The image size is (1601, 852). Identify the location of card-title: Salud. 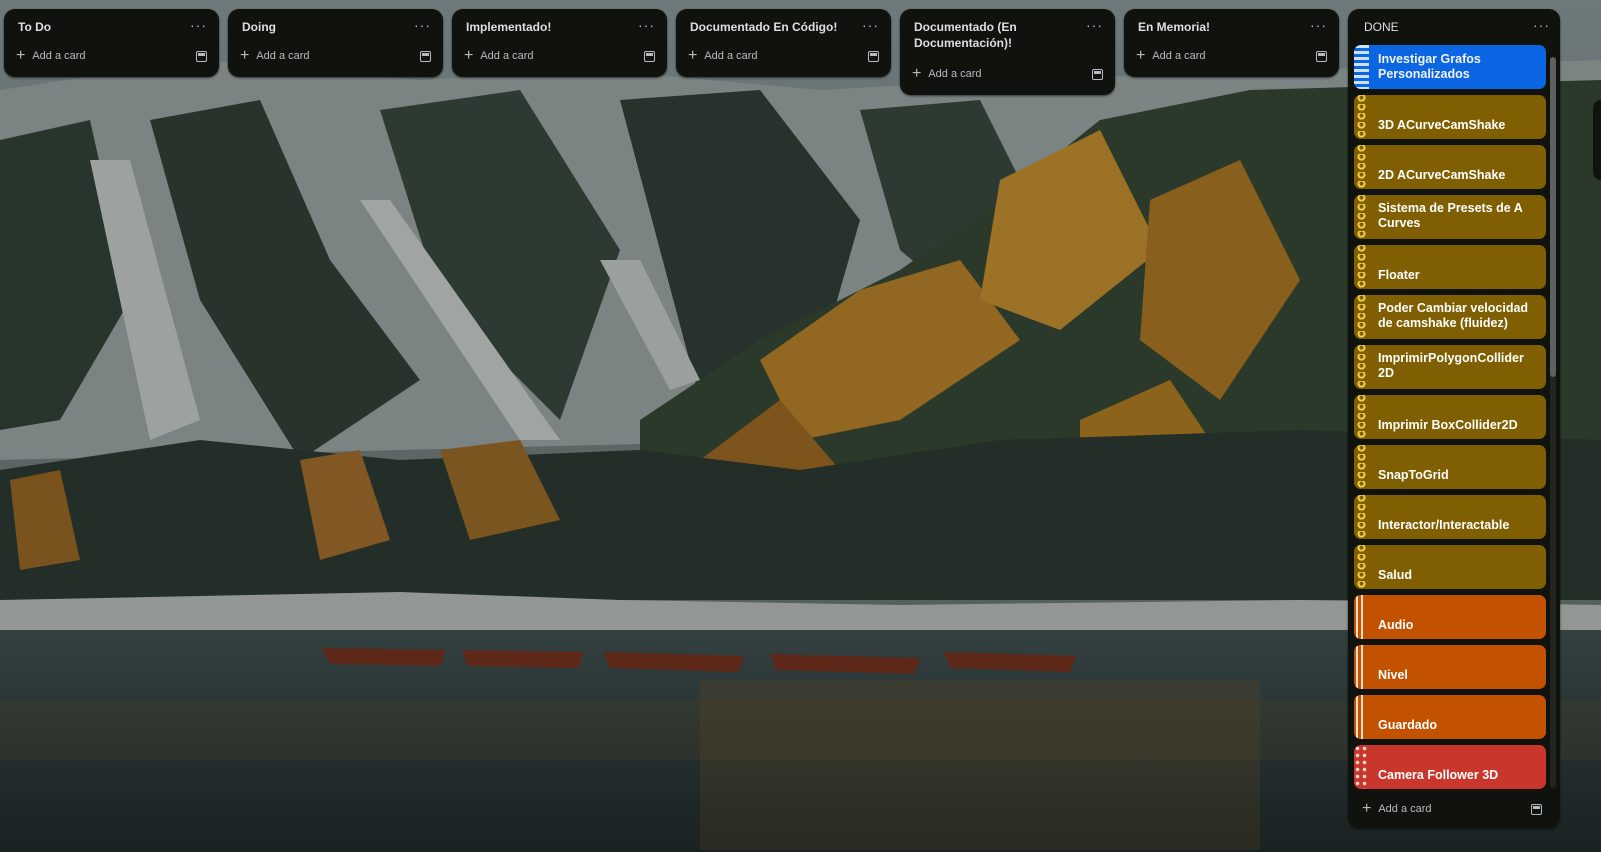
(1395, 575).